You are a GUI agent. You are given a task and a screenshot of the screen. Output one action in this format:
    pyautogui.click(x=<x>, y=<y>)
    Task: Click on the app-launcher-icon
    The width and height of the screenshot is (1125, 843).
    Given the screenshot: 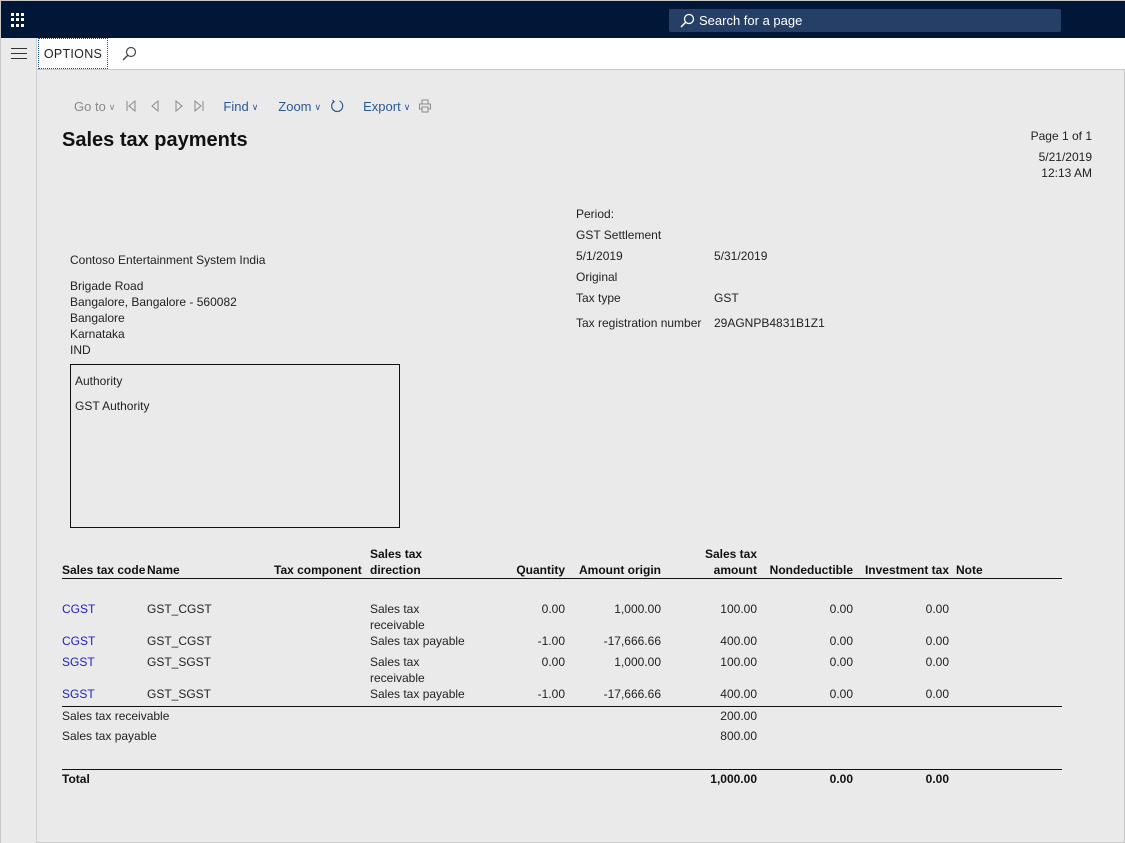 What is the action you would take?
    pyautogui.click(x=18, y=20)
    